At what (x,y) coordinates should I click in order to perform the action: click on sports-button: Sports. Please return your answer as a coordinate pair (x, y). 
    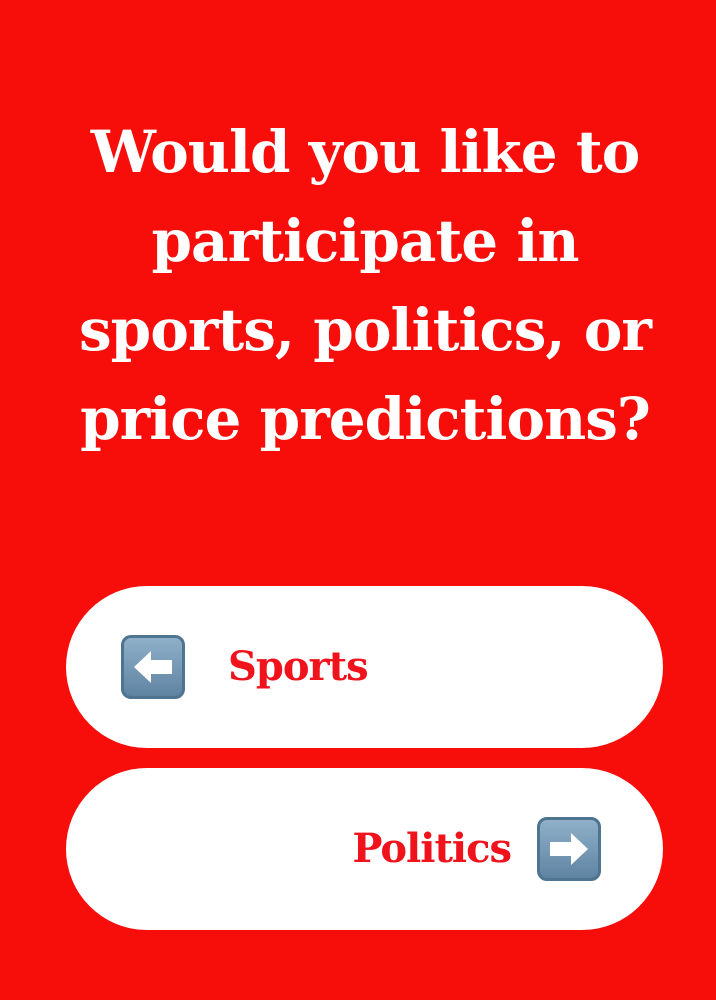
    Looking at the image, I should click on (364, 667).